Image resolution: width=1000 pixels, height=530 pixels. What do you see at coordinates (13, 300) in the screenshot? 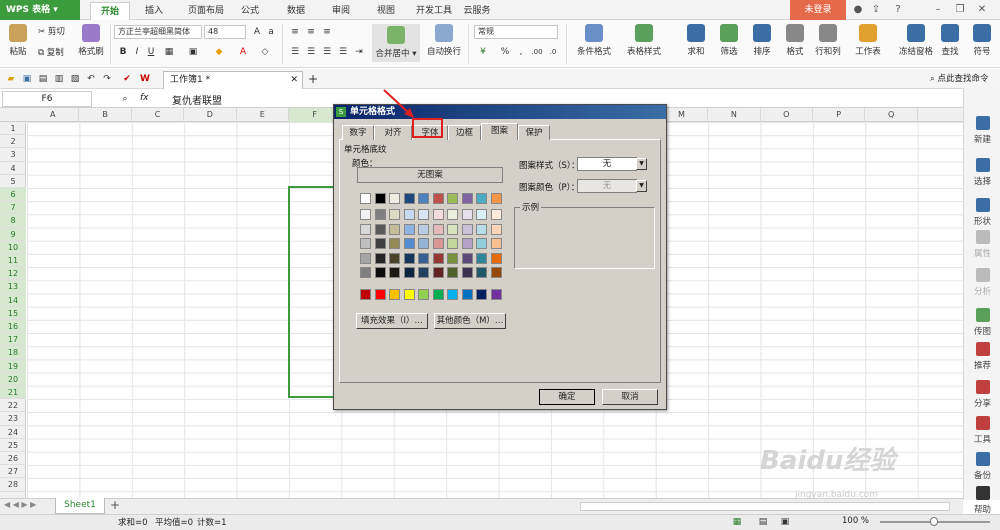
I see `row-header-14: 14` at bounding box center [13, 300].